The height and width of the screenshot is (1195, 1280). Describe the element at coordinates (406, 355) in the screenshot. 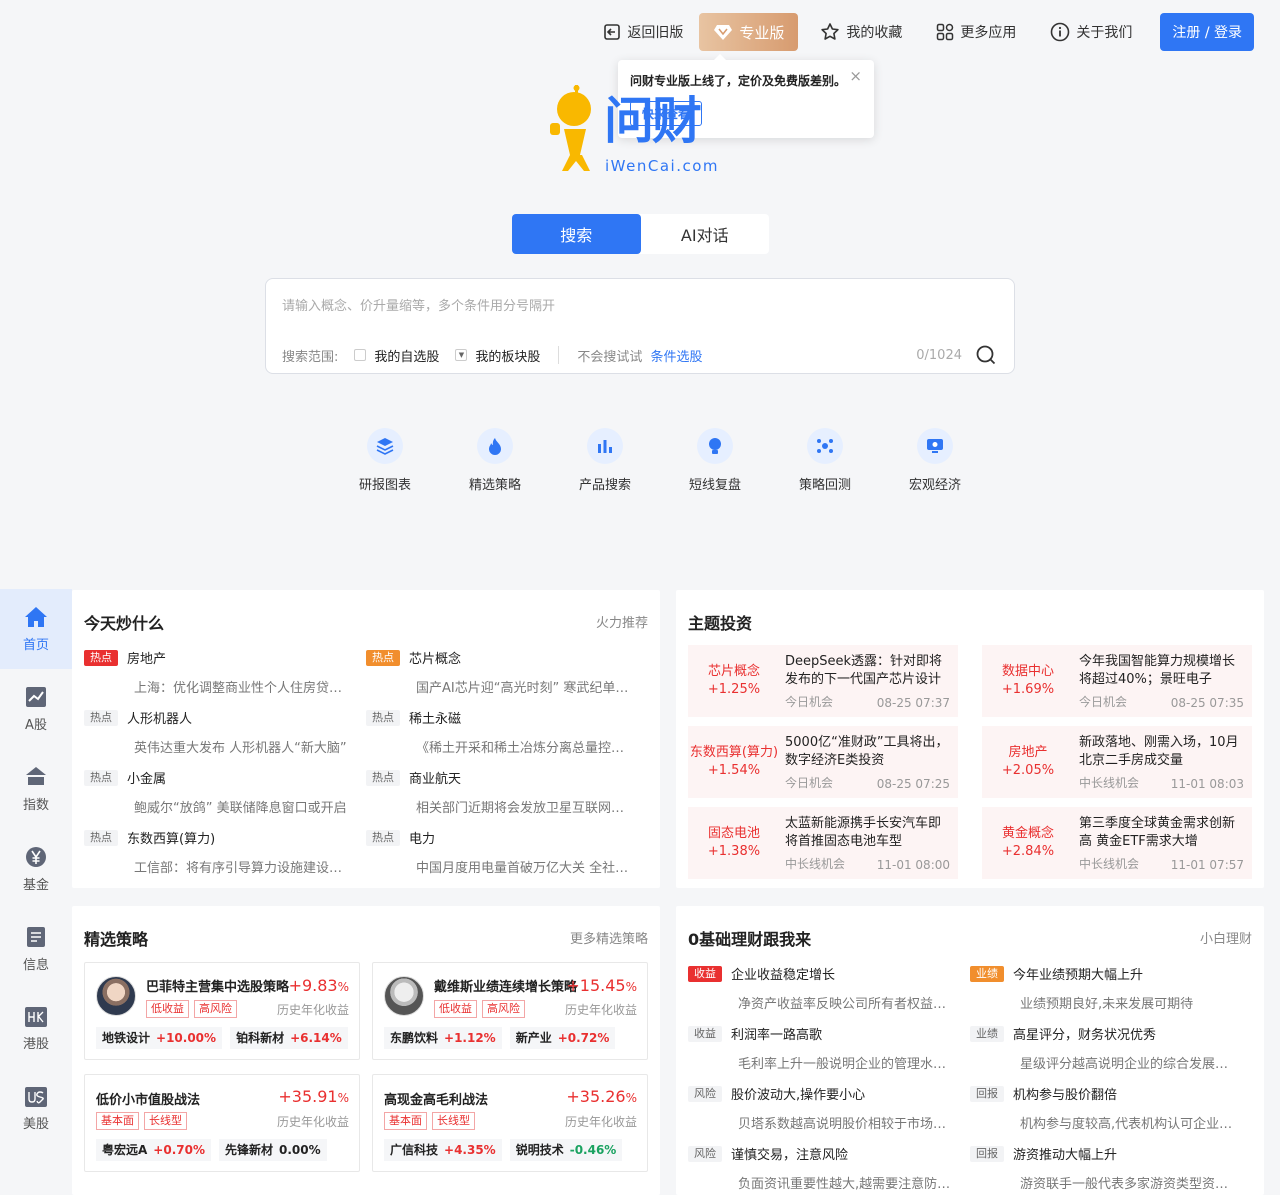

I see `my-stocks-label: 我的自选股` at that location.